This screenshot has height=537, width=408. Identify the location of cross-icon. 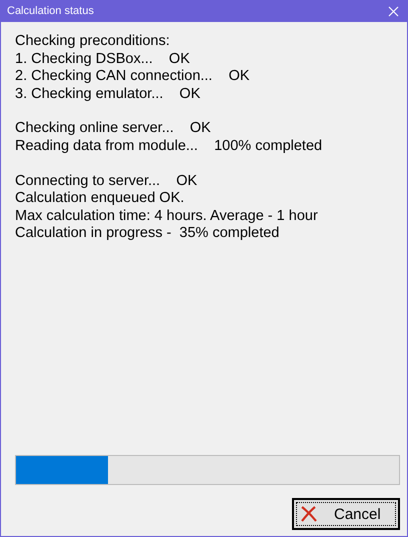
(309, 514).